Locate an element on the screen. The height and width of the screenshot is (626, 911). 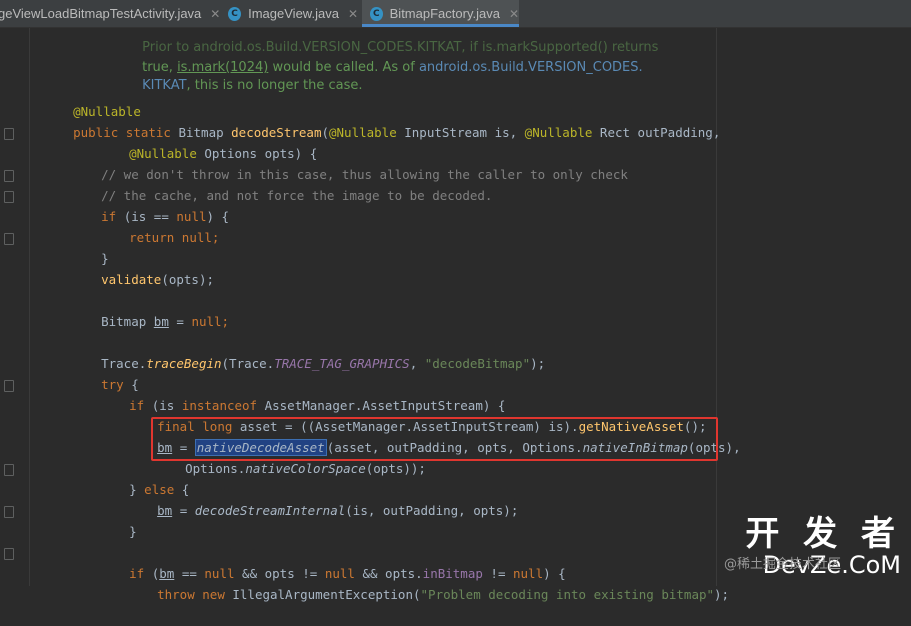
code-line: validate(opts); is located at coordinates (158, 279).